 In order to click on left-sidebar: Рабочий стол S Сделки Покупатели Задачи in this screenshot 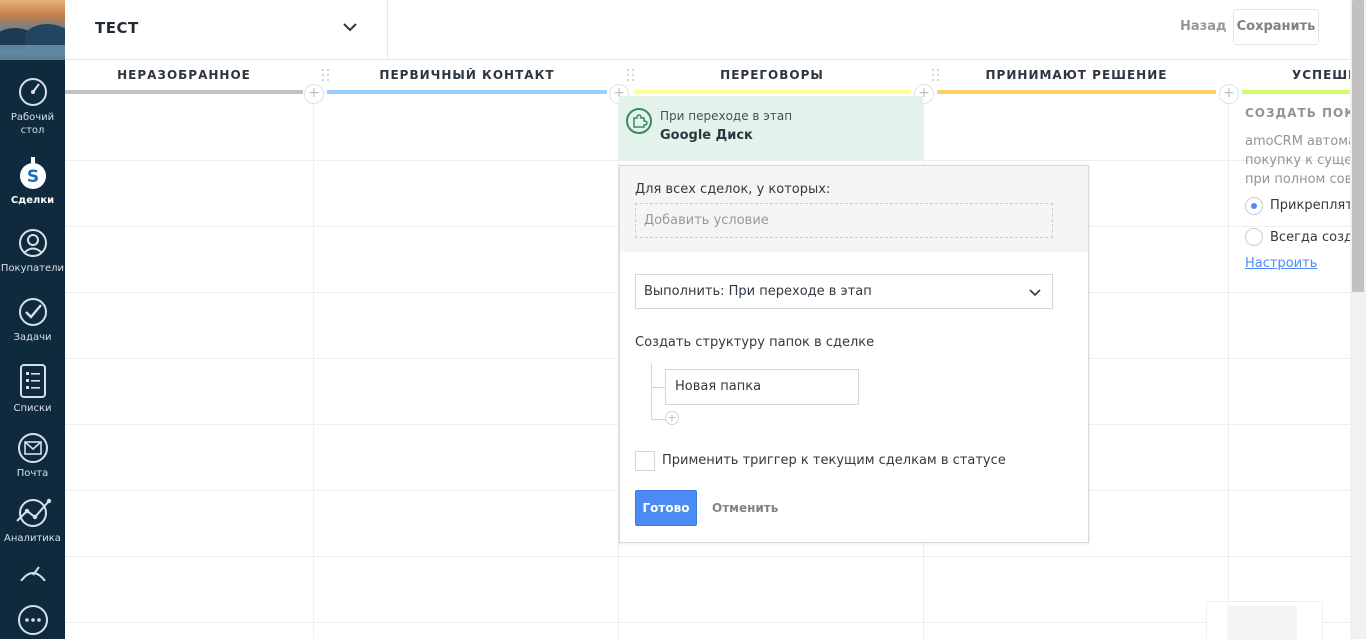, I will do `click(32, 319)`.